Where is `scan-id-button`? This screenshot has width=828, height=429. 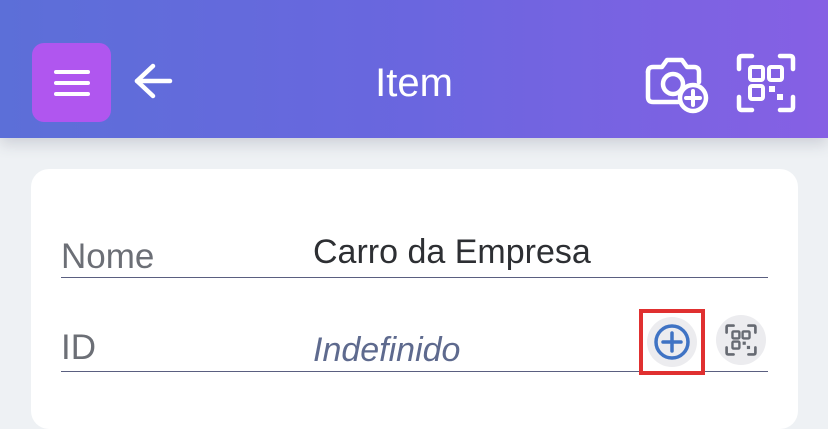
scan-id-button is located at coordinates (741, 340).